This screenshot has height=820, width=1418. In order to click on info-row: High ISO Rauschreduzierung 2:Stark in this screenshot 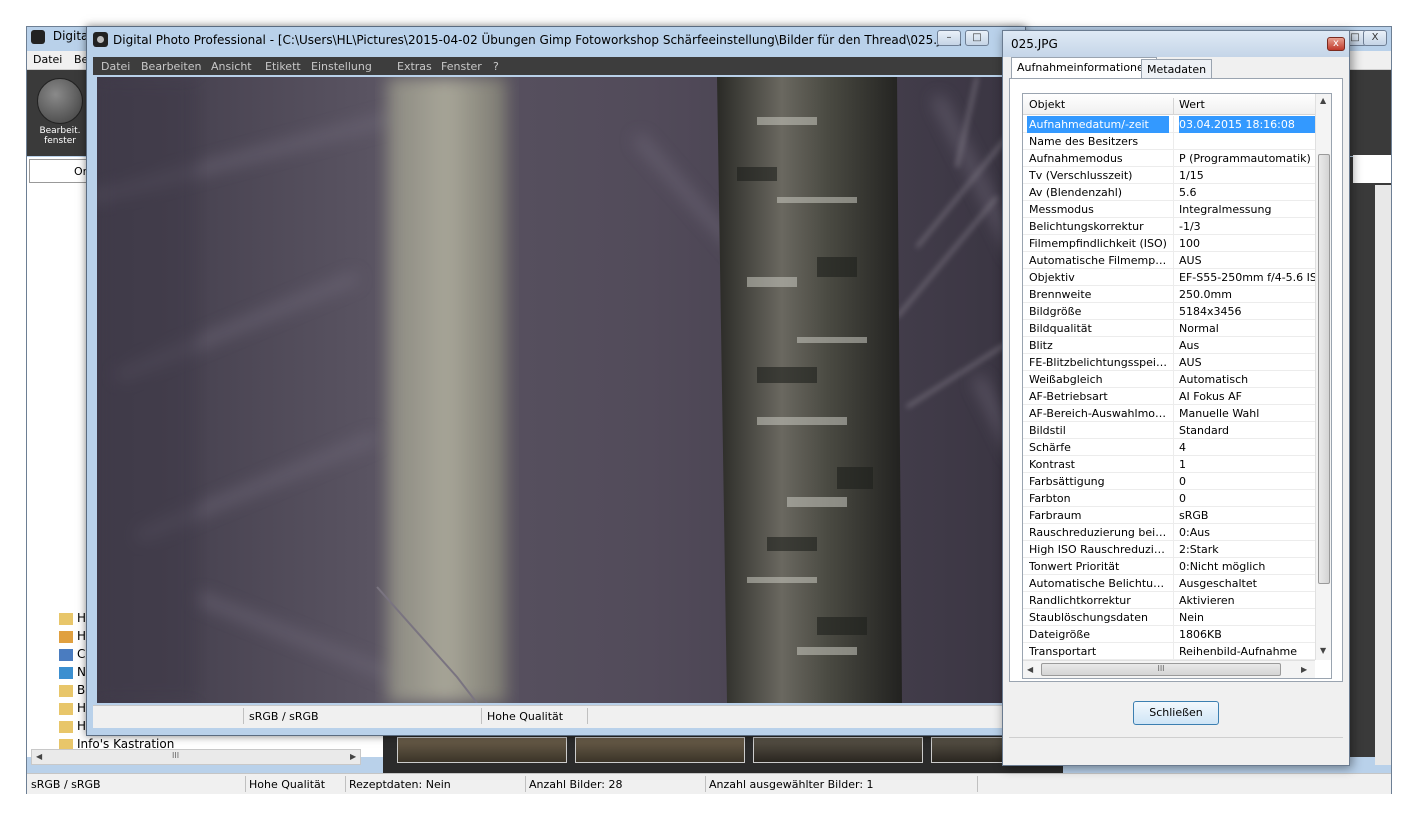, I will do `click(1169, 549)`.